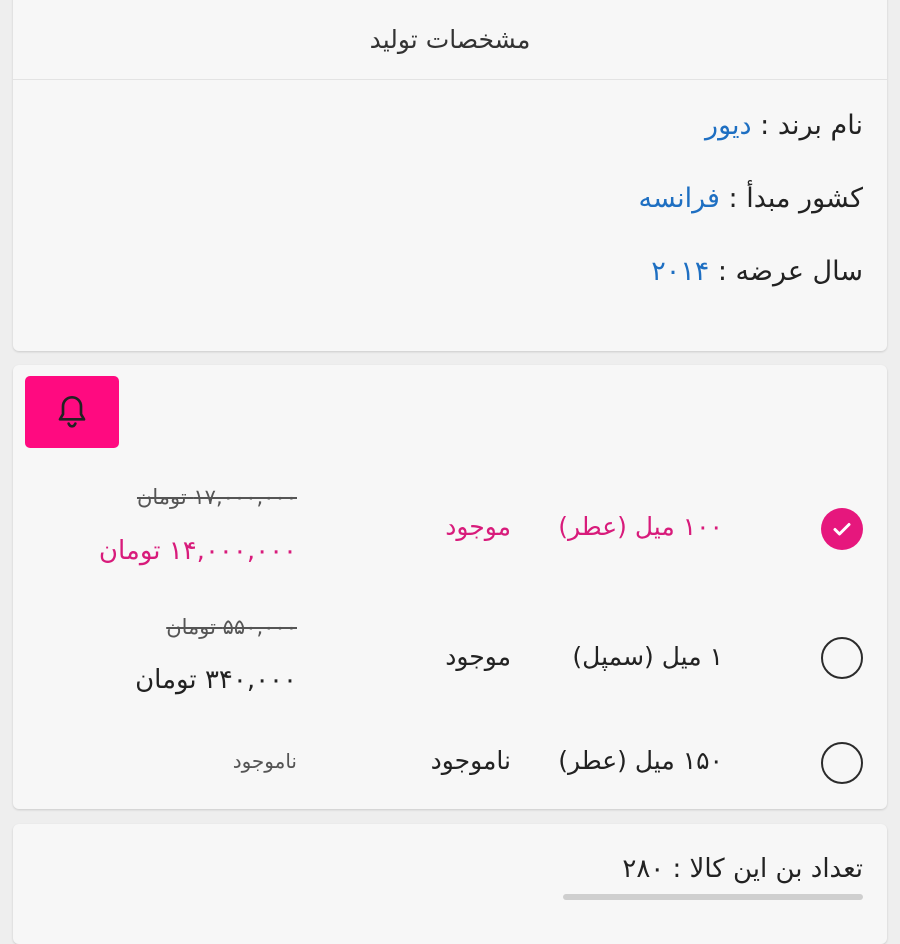 The height and width of the screenshot is (944, 900). I want to click on cut-off-text-line, so click(713, 897).